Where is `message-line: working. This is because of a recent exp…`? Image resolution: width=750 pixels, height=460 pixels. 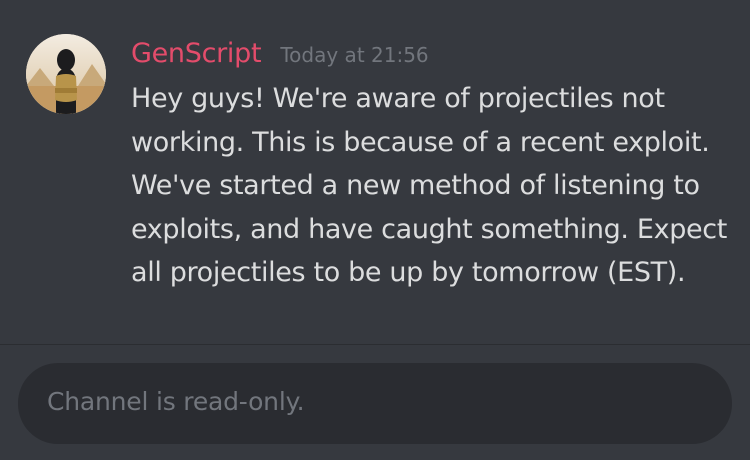
message-line: working. This is because of a recent exp… is located at coordinates (420, 142).